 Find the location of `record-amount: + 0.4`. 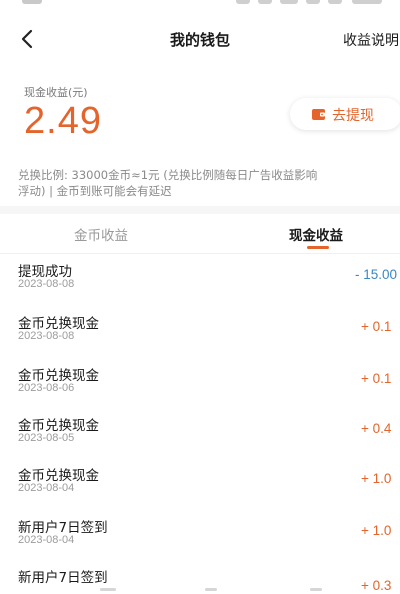

record-amount: + 0.4 is located at coordinates (376, 428).